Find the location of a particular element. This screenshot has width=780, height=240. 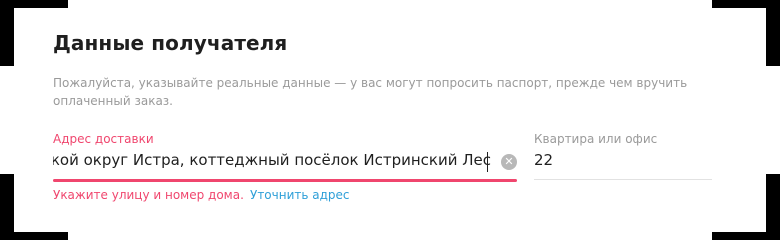

frame-edge-bottom-left is located at coordinates (34, 236).